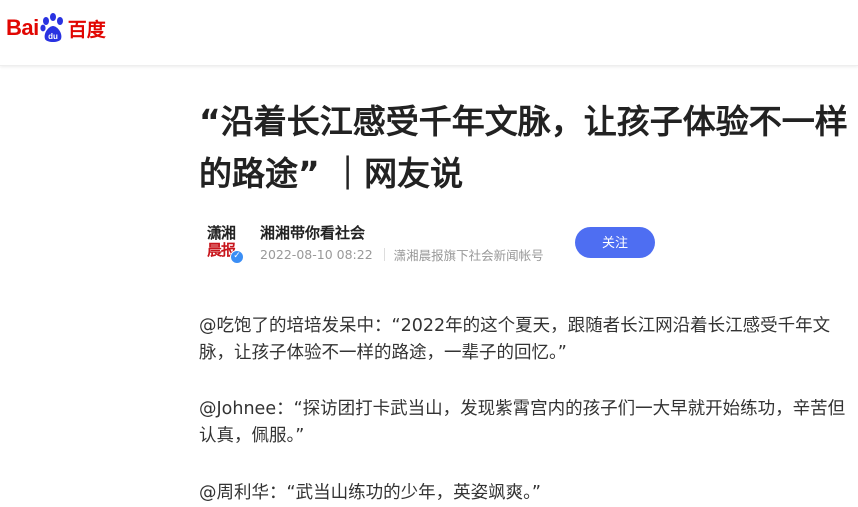 This screenshot has height=507, width=858. What do you see at coordinates (51, 27) in the screenshot?
I see `paw-icon: du` at bounding box center [51, 27].